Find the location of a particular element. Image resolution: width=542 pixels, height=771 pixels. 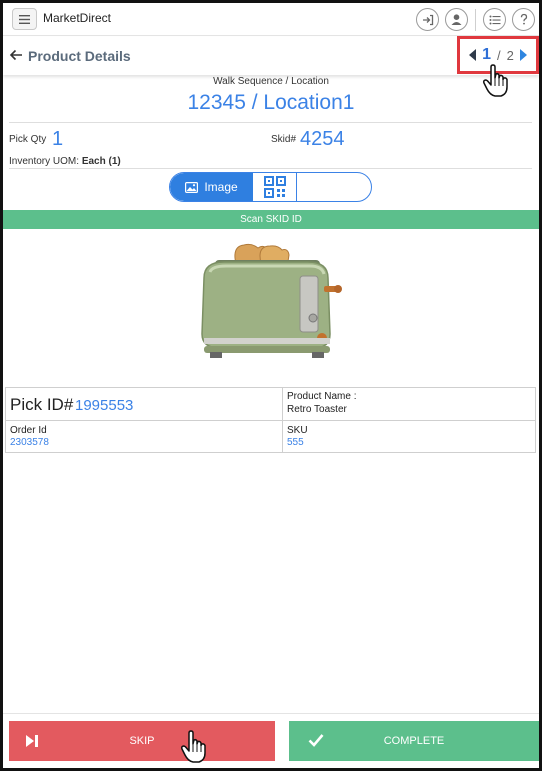

pick-qty-value: 1 is located at coordinates (58, 139).